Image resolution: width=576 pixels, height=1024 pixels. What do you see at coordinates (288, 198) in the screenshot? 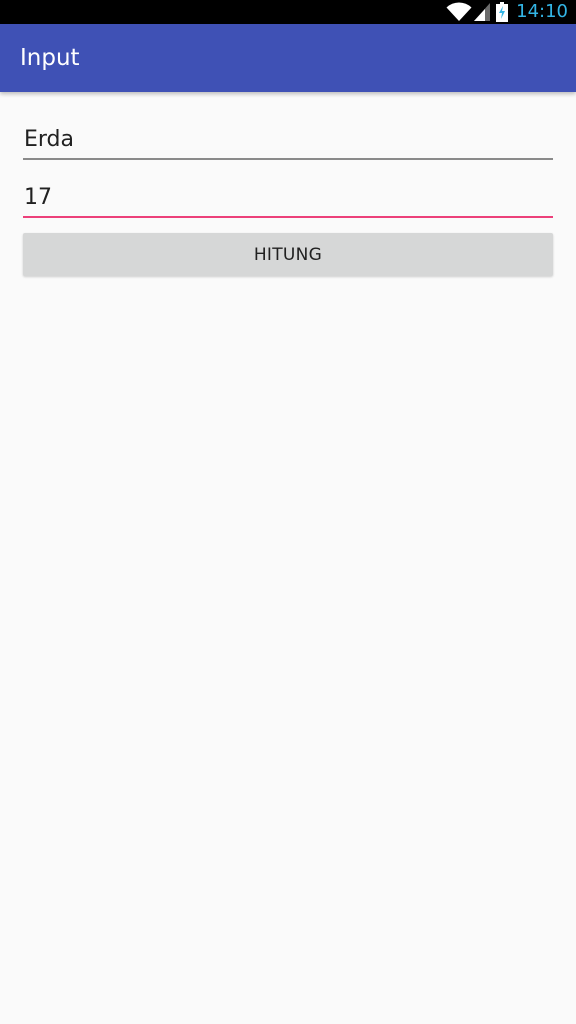
I see `age-input` at bounding box center [288, 198].